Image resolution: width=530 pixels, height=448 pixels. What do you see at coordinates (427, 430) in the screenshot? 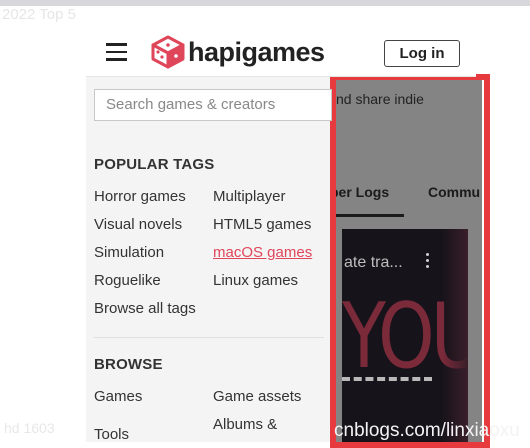
I see `watermark-right: cnblogs.com/linxiaoxu` at bounding box center [427, 430].